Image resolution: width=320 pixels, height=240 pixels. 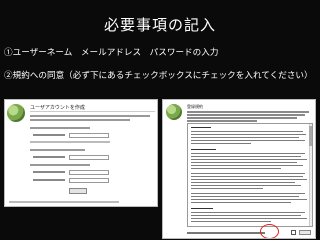 I want to click on password-confirm-input, so click(x=89, y=180).